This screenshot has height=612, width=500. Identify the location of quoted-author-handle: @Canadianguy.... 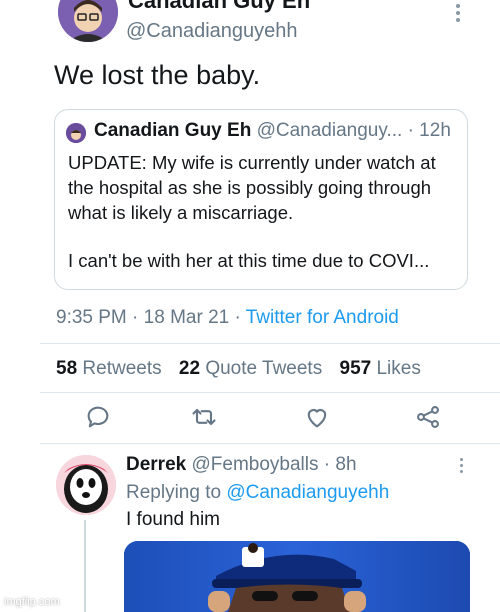
(329, 130).